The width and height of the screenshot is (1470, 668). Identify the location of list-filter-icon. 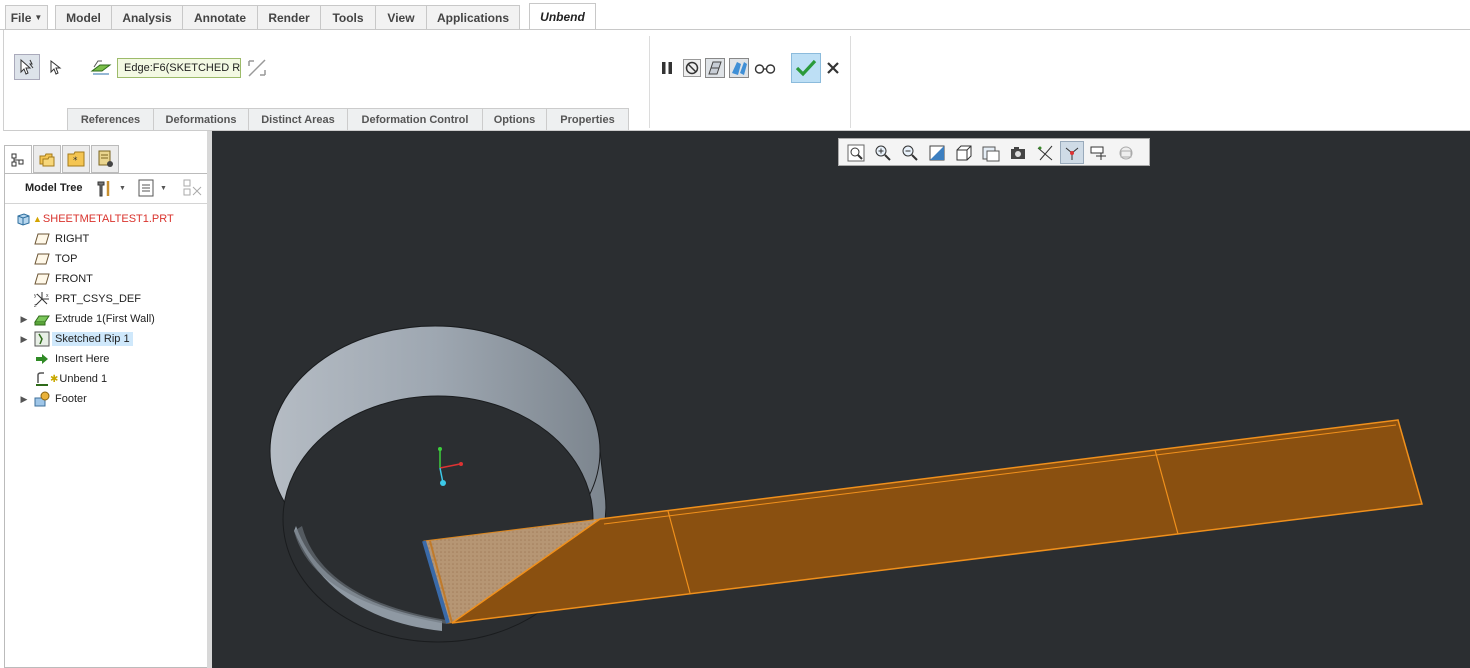
(146, 188).